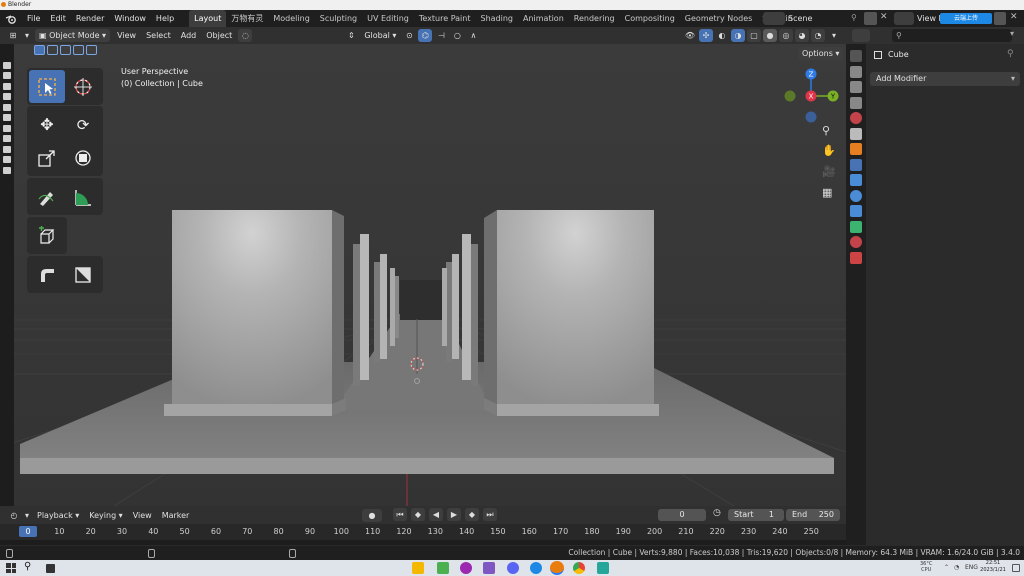 This screenshot has height=576, width=1024. What do you see at coordinates (351, 35) in the screenshot?
I see `transform-pivot-icon: ⇕` at bounding box center [351, 35].